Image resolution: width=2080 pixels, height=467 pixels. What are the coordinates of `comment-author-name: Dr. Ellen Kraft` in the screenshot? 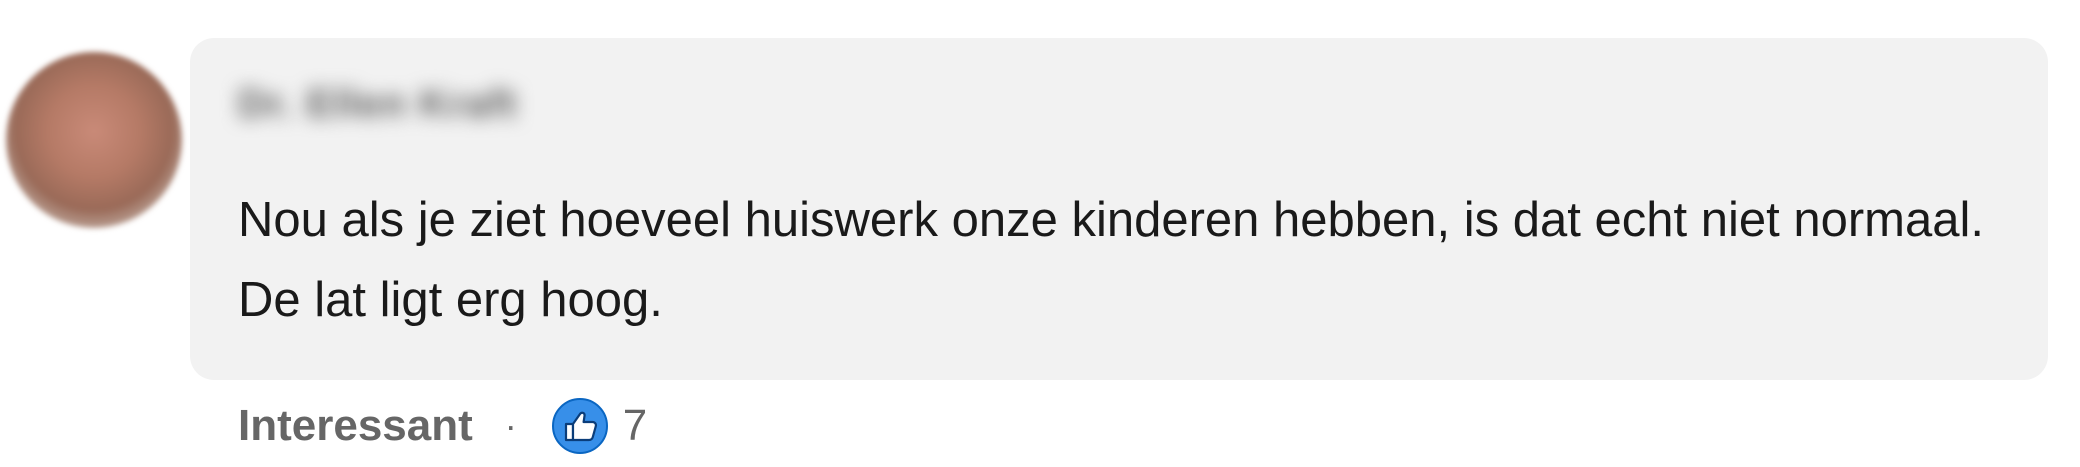 It's located at (378, 104).